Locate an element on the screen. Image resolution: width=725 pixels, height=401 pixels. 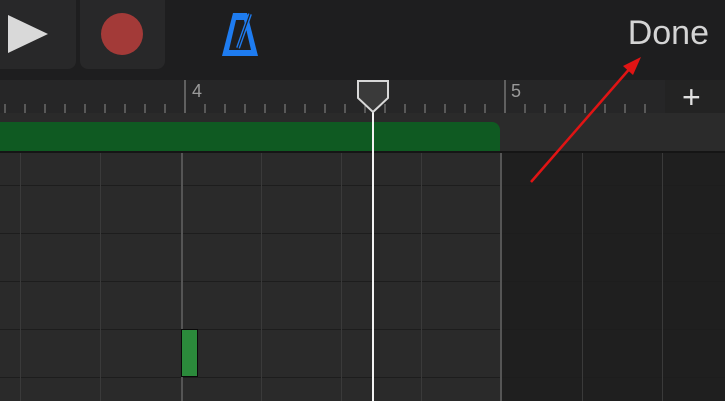
record-button is located at coordinates (122, 34).